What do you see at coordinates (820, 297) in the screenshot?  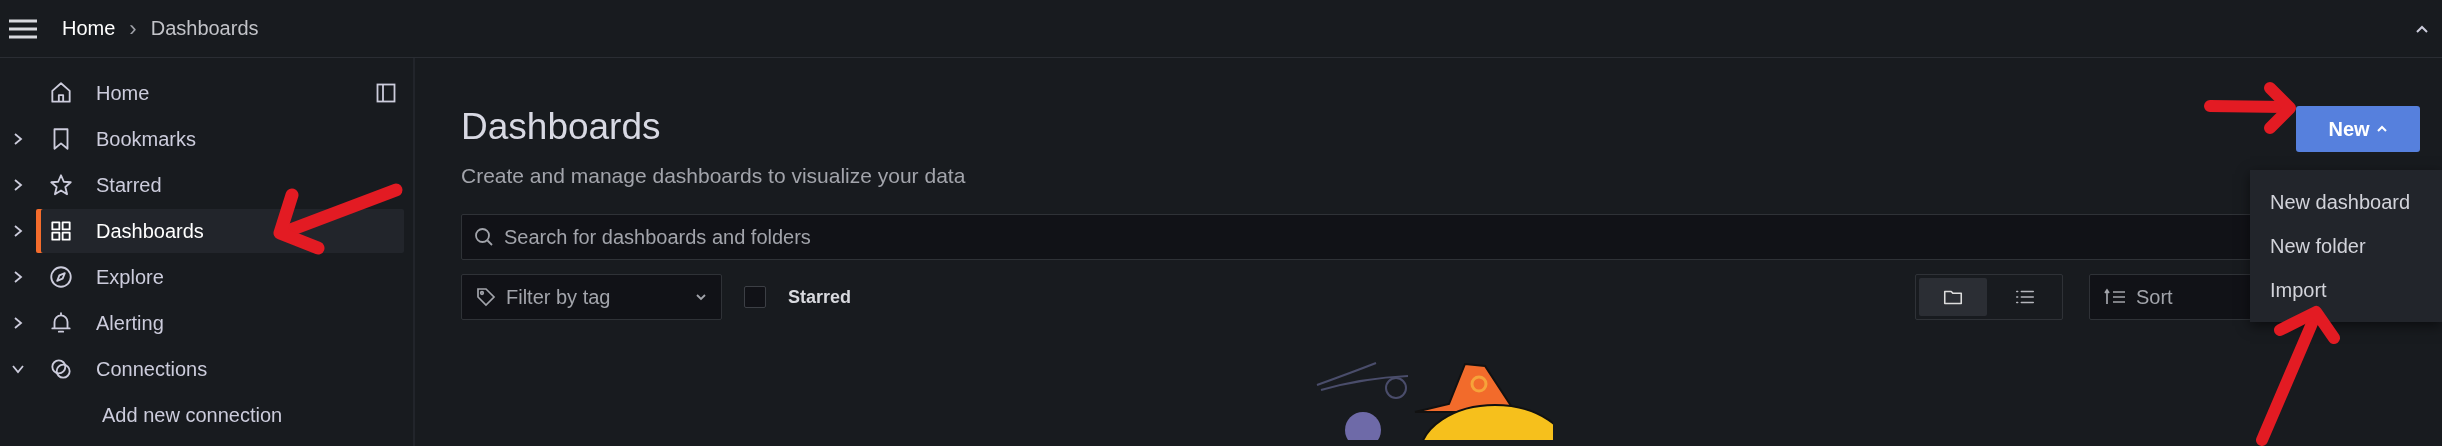 I see `checkbox-label: Starred` at bounding box center [820, 297].